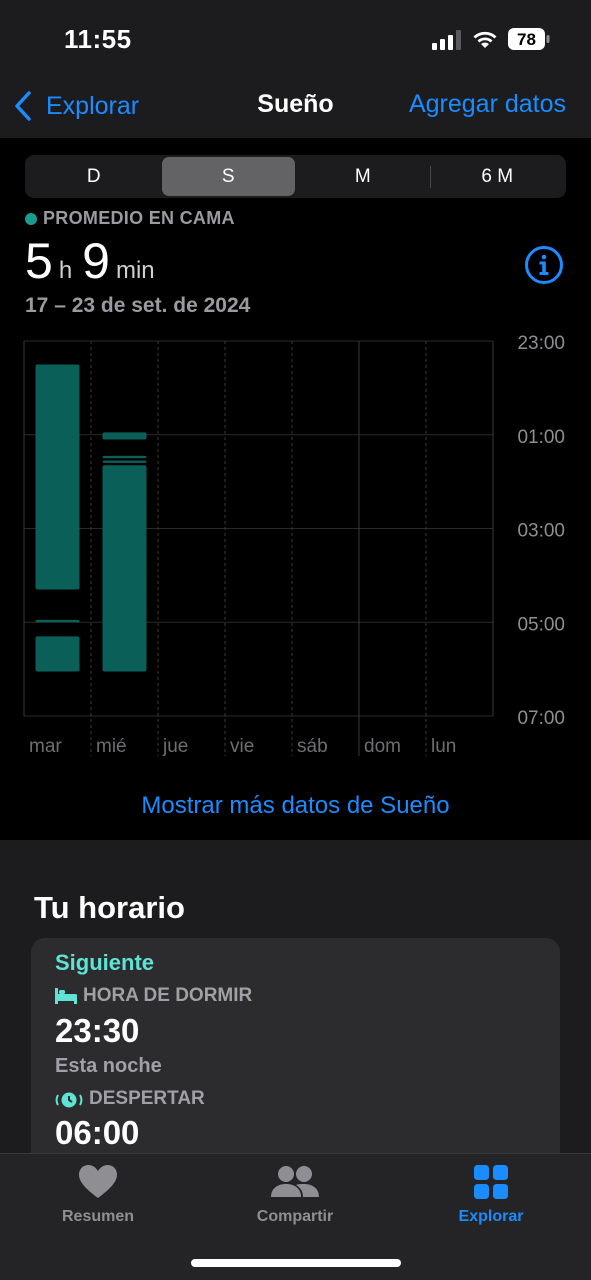 The image size is (591, 1280). Describe the element at coordinates (295, 806) in the screenshot. I see `show-more-link: Mostrar más datos de Sueño` at that location.